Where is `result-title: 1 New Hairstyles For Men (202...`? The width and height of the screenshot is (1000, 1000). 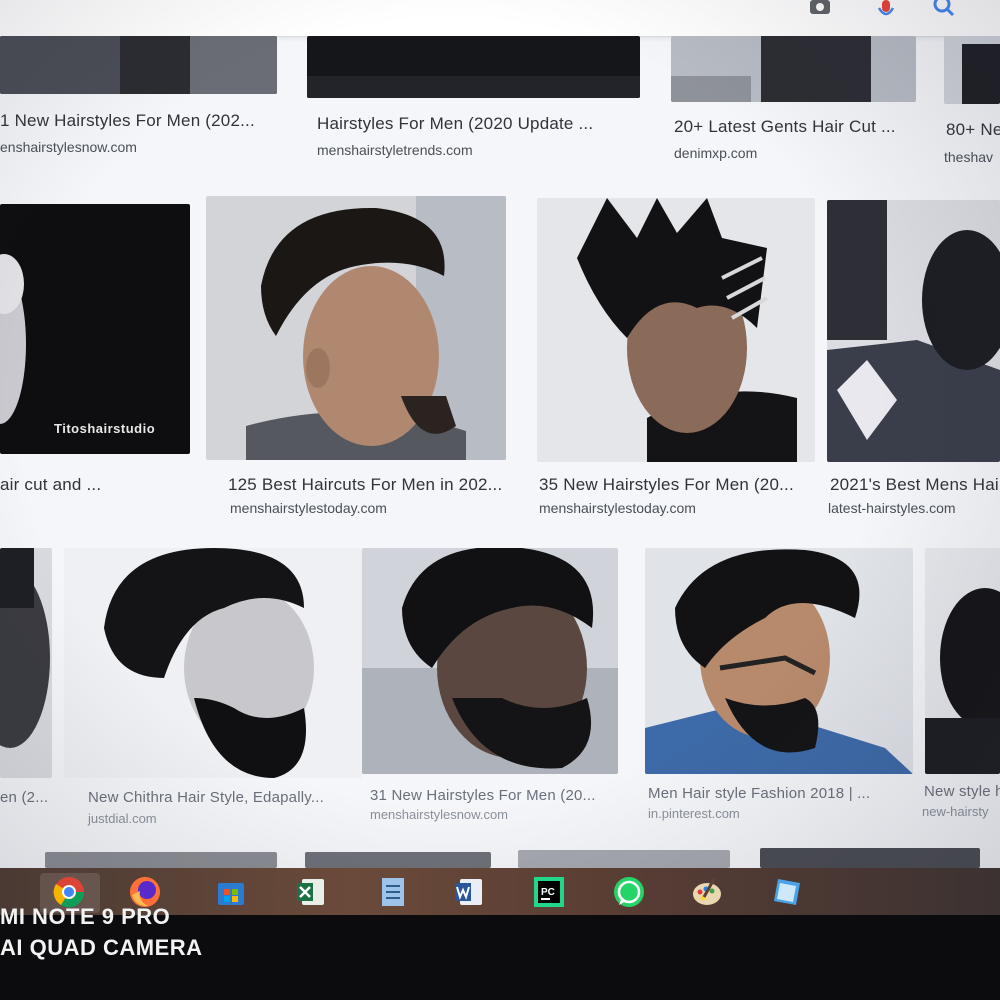
result-title: 1 New Hairstyles For Men (202... is located at coordinates (127, 121).